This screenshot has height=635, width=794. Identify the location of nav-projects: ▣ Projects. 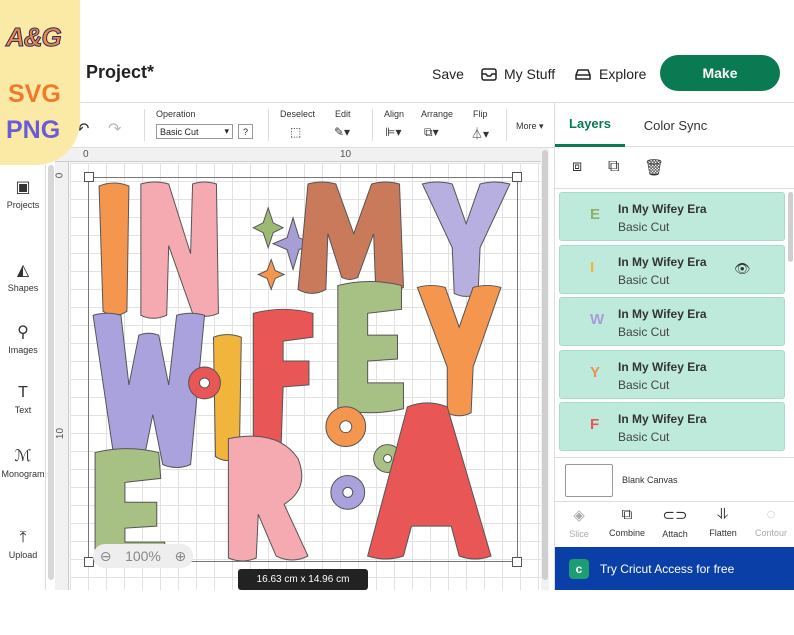
(23, 193).